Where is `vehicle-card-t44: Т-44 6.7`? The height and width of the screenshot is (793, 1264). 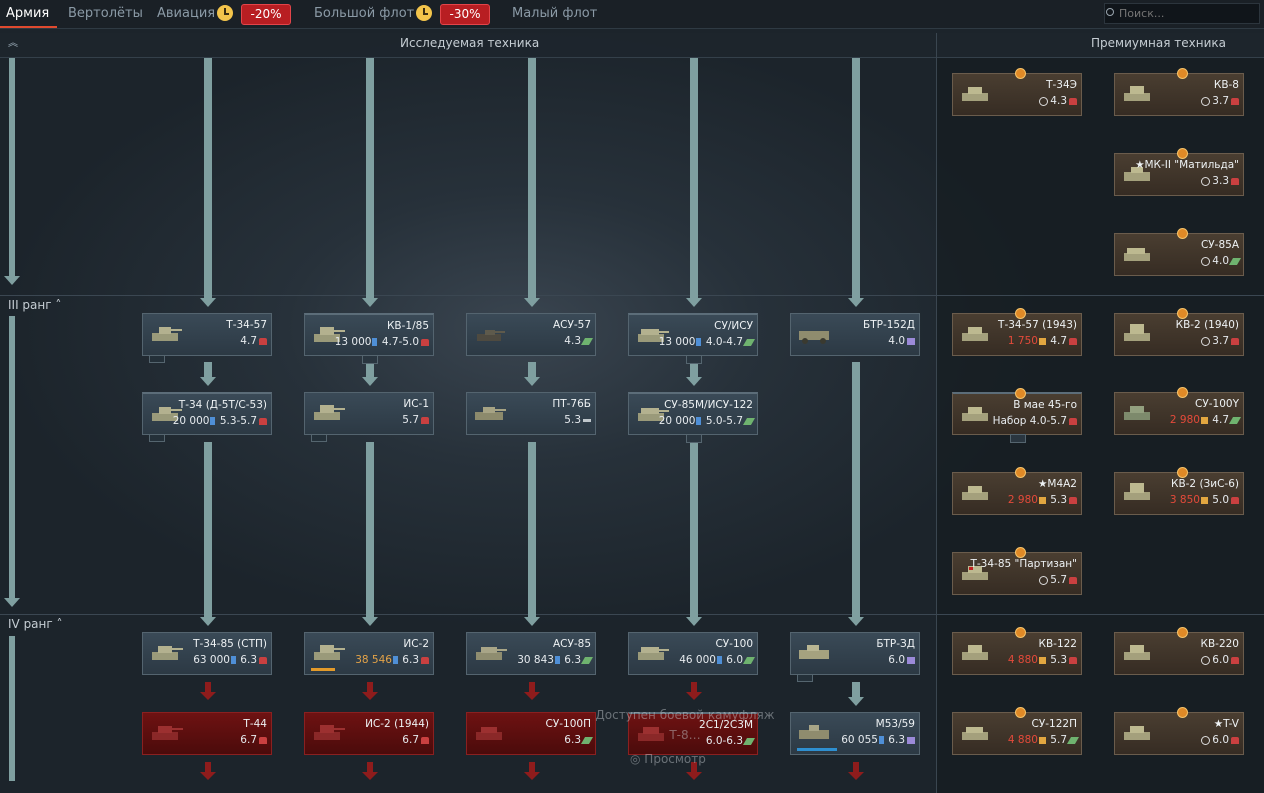
vehicle-card-t44: Т-44 6.7 is located at coordinates (207, 733).